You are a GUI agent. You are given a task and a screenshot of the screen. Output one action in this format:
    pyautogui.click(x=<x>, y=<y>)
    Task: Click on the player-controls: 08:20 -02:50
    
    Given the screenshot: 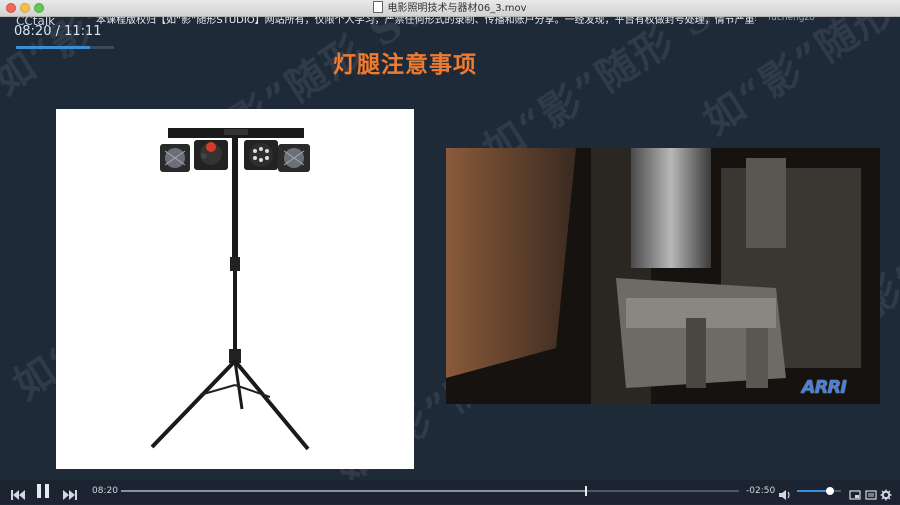 What is the action you would take?
    pyautogui.click(x=450, y=492)
    